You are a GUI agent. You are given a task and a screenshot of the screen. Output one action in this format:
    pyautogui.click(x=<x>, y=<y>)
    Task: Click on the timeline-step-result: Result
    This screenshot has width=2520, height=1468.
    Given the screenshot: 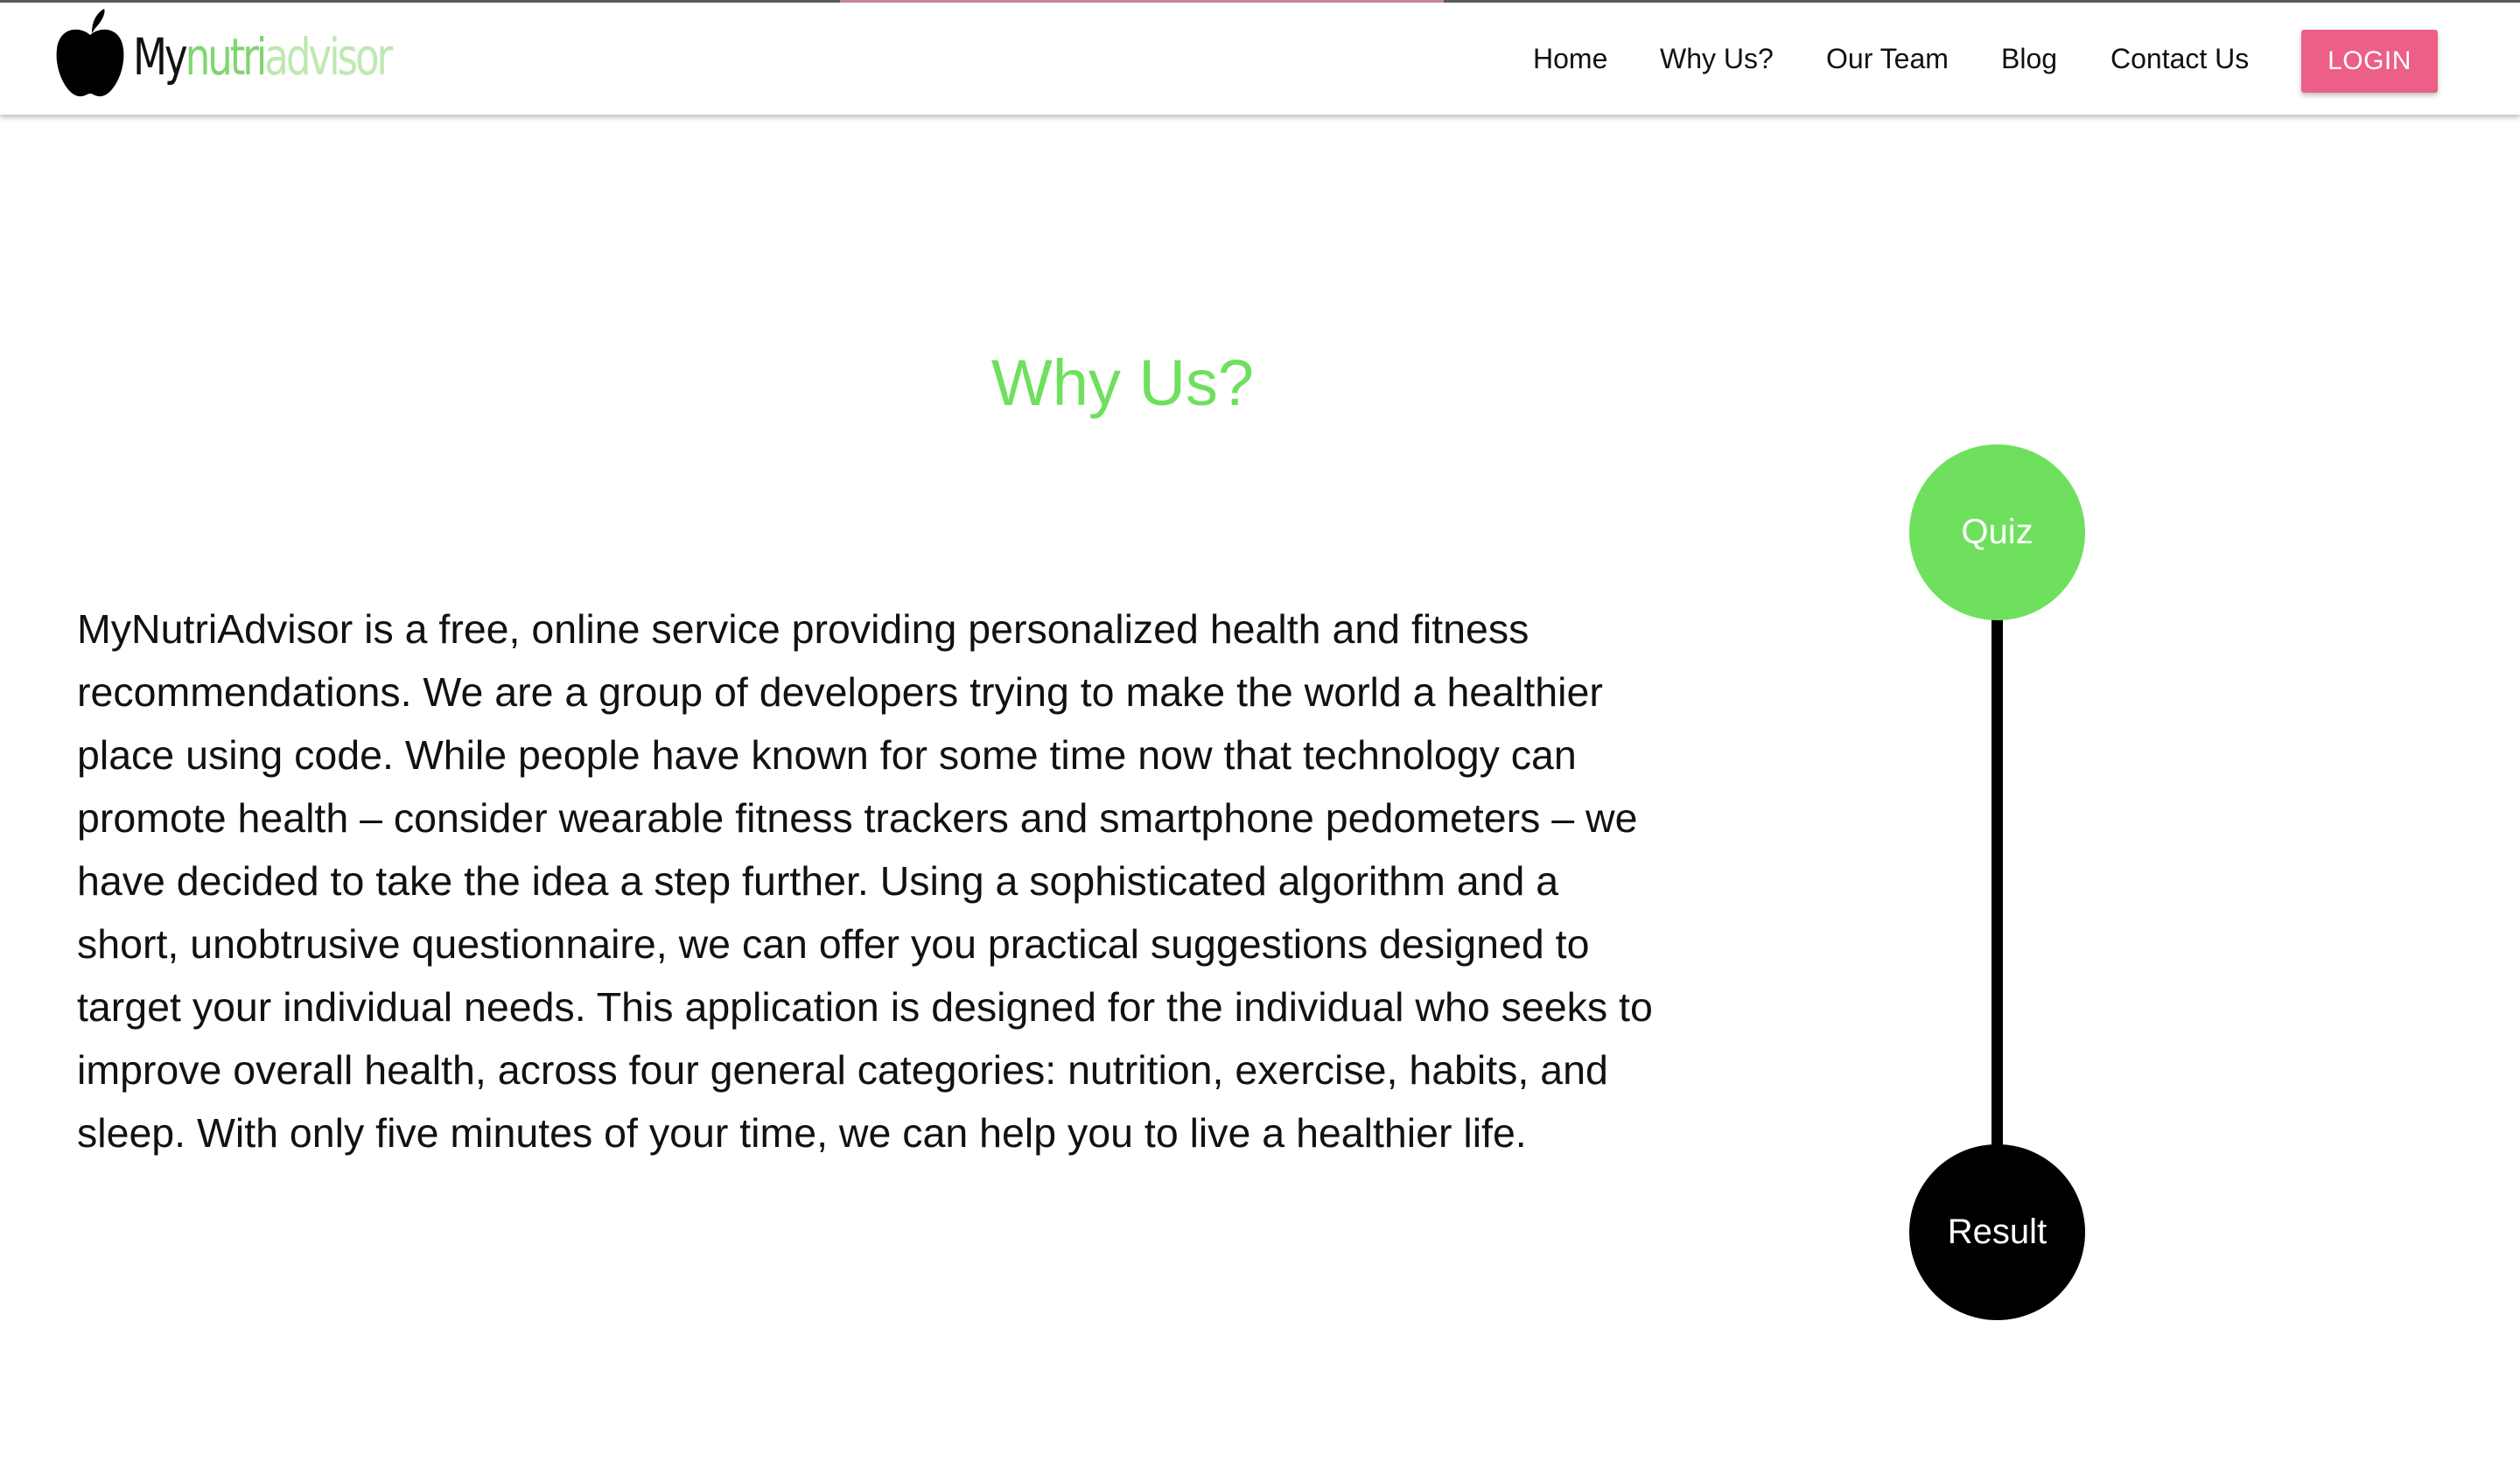 What is the action you would take?
    pyautogui.click(x=1997, y=1232)
    